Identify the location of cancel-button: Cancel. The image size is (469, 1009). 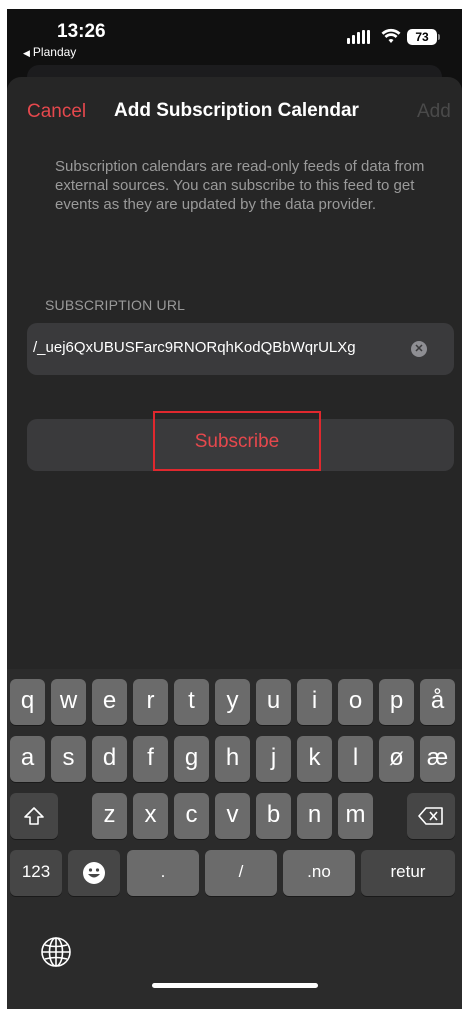
(56, 112).